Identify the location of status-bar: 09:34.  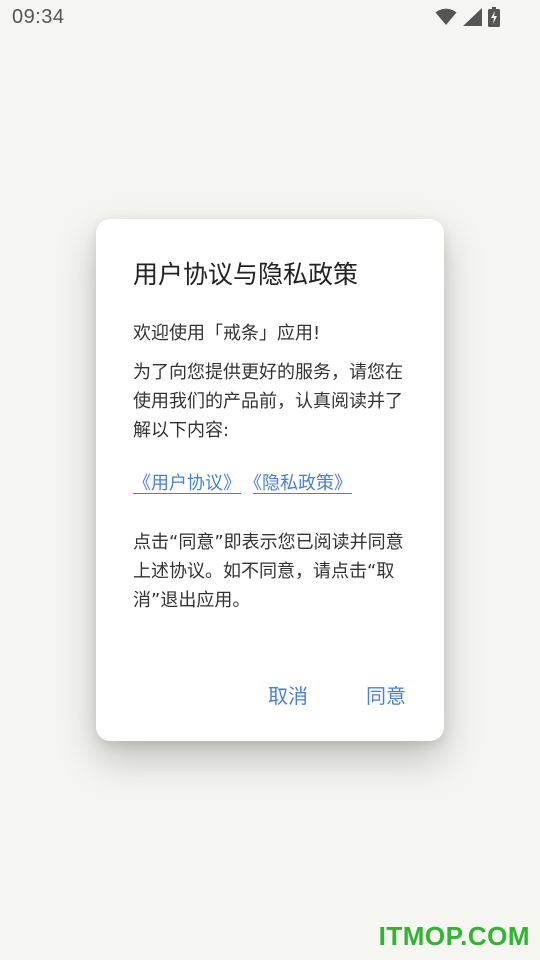
(270, 18).